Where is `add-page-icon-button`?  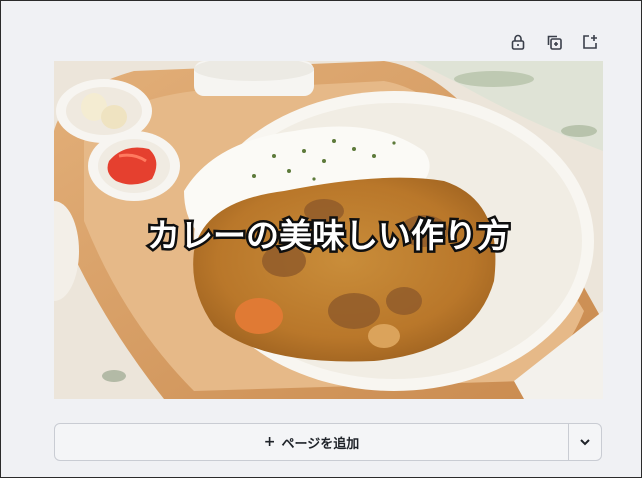 add-page-icon-button is located at coordinates (590, 42).